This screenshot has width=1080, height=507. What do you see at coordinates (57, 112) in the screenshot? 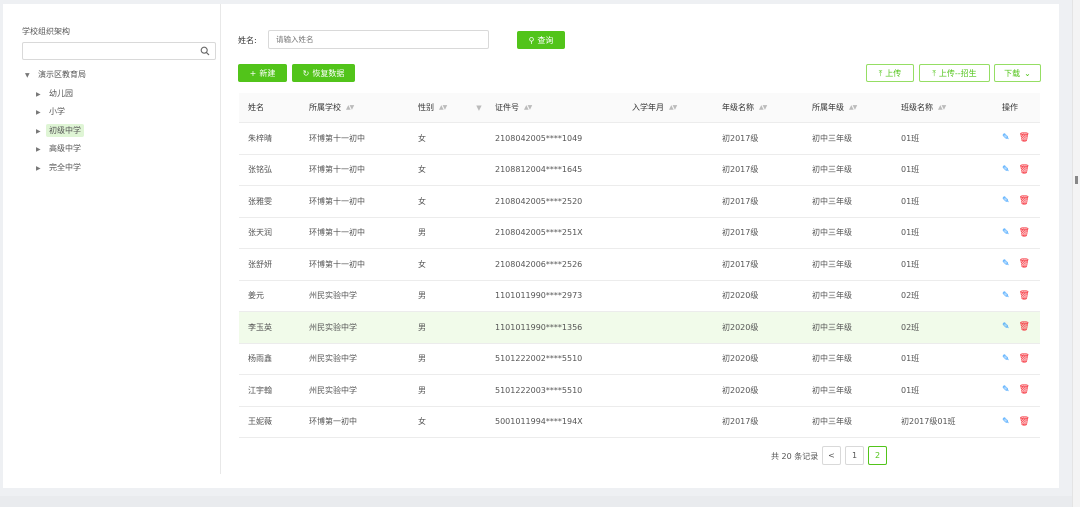
I see `tree-node-primary: ▶ 小学` at bounding box center [57, 112].